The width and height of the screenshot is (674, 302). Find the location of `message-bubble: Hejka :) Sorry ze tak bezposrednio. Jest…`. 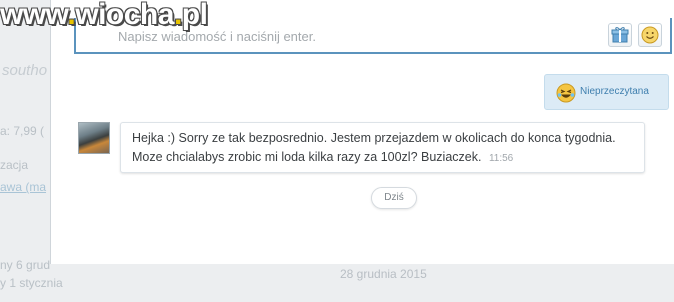

message-bubble: Hejka :) Sorry ze tak bezposrednio. Jest… is located at coordinates (382, 147).